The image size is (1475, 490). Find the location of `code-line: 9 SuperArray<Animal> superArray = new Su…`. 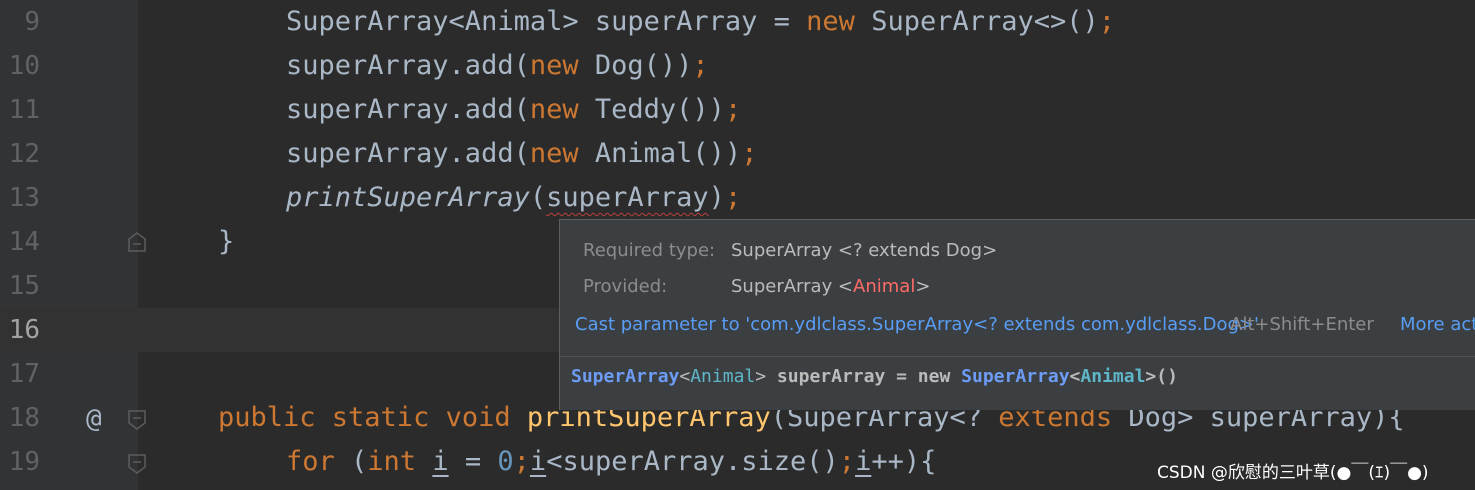

code-line: 9 SuperArray<Animal> superArray = new Su… is located at coordinates (737, 22).